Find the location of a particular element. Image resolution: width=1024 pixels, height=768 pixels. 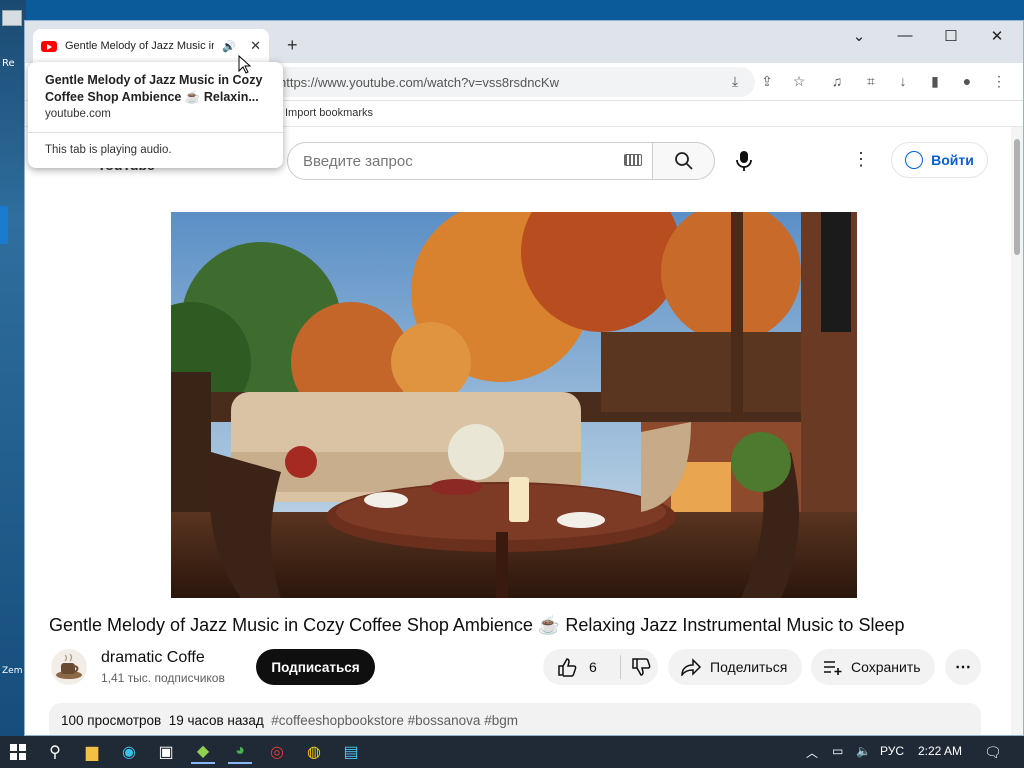

search-icon is located at coordinates (683, 161).